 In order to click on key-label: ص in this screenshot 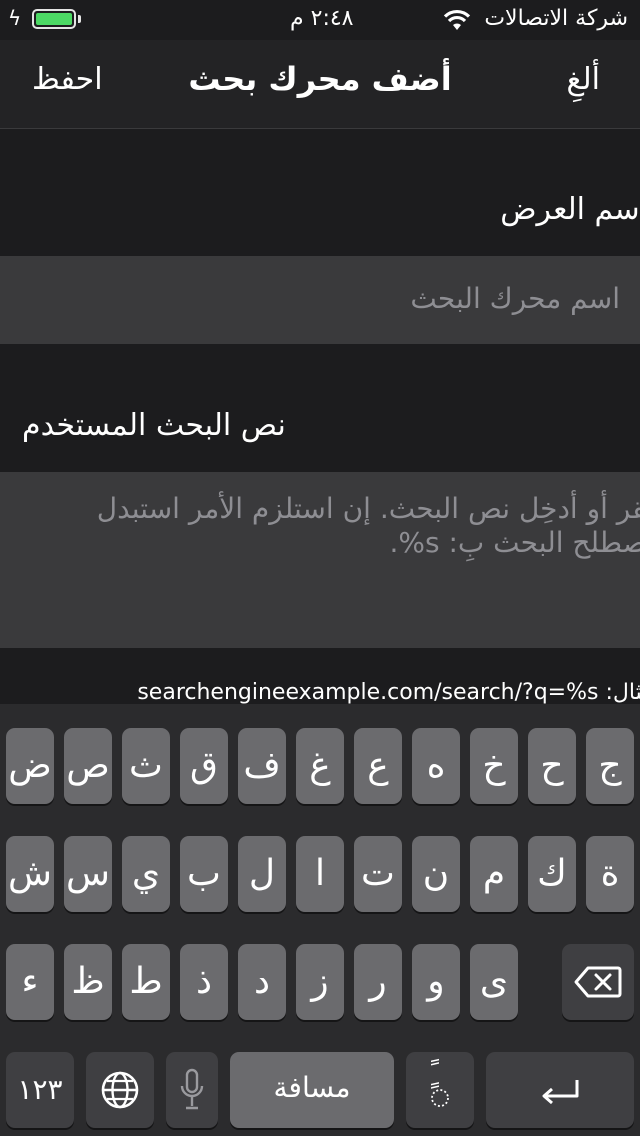, I will do `click(88, 765)`.